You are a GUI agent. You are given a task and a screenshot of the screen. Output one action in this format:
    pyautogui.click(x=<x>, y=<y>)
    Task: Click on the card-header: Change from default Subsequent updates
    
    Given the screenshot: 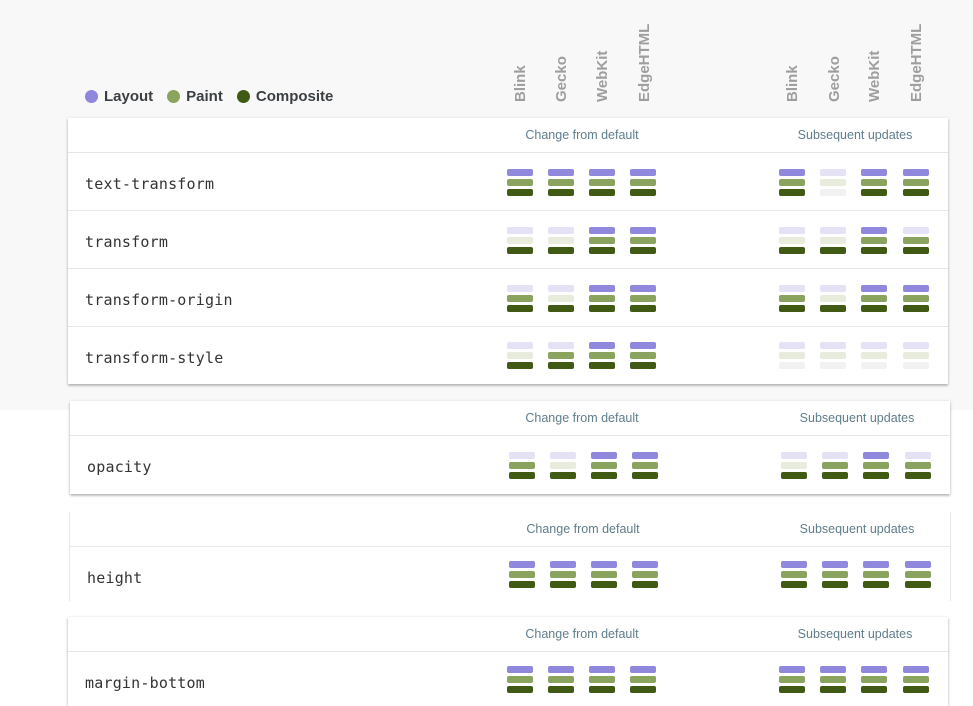 What is the action you would take?
    pyautogui.click(x=510, y=418)
    